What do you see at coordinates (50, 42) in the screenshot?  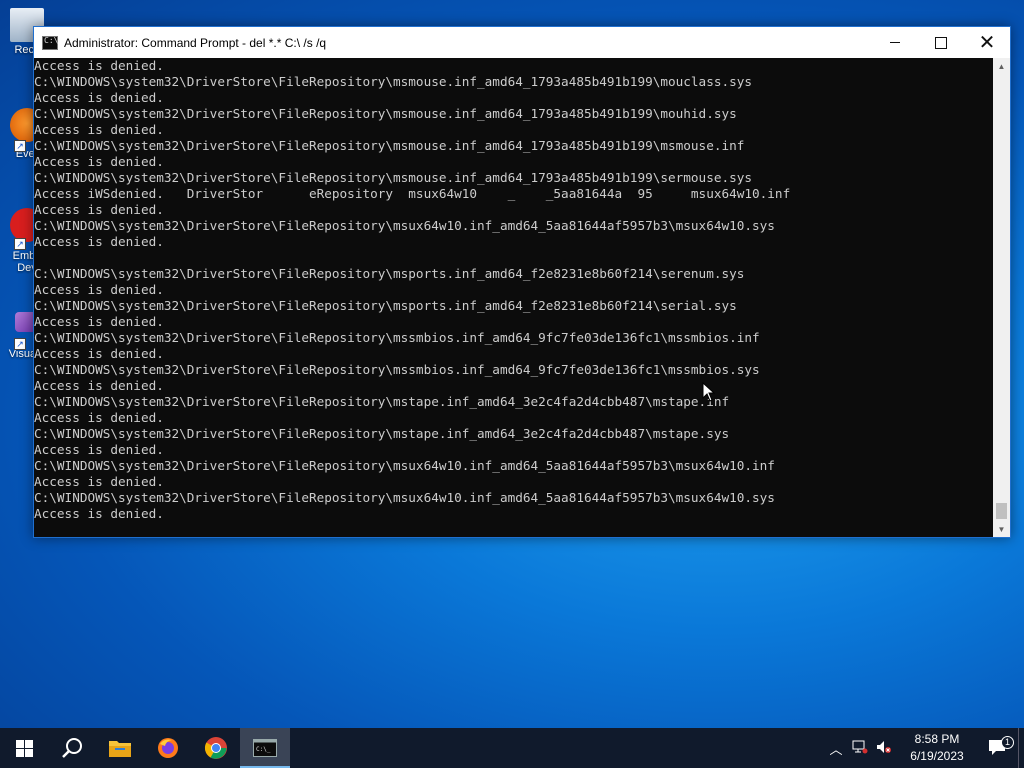 I see `command-prompt-icon` at bounding box center [50, 42].